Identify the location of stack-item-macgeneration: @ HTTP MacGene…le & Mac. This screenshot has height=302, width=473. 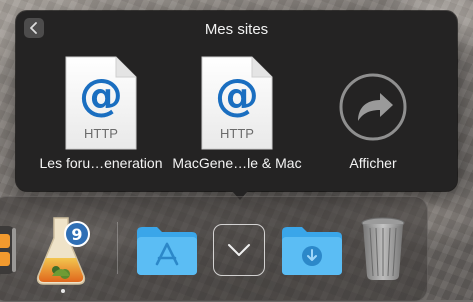
(237, 120).